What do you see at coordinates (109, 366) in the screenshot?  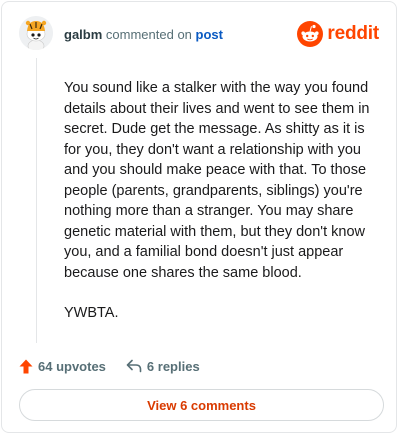 I see `comment-actions: 64 upvotes 6 replies` at bounding box center [109, 366].